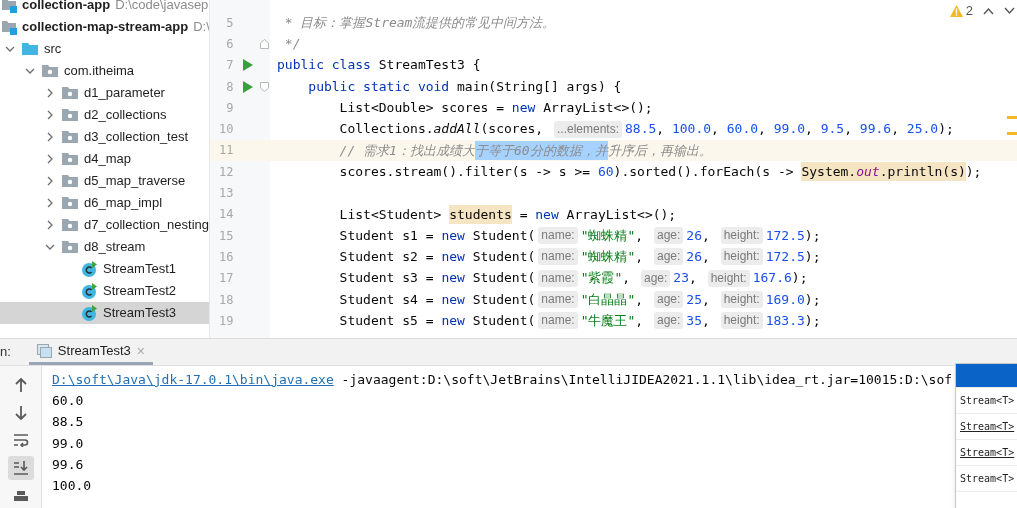 This screenshot has width=1017, height=508. I want to click on tree-item-label: d4_map, so click(107, 159).